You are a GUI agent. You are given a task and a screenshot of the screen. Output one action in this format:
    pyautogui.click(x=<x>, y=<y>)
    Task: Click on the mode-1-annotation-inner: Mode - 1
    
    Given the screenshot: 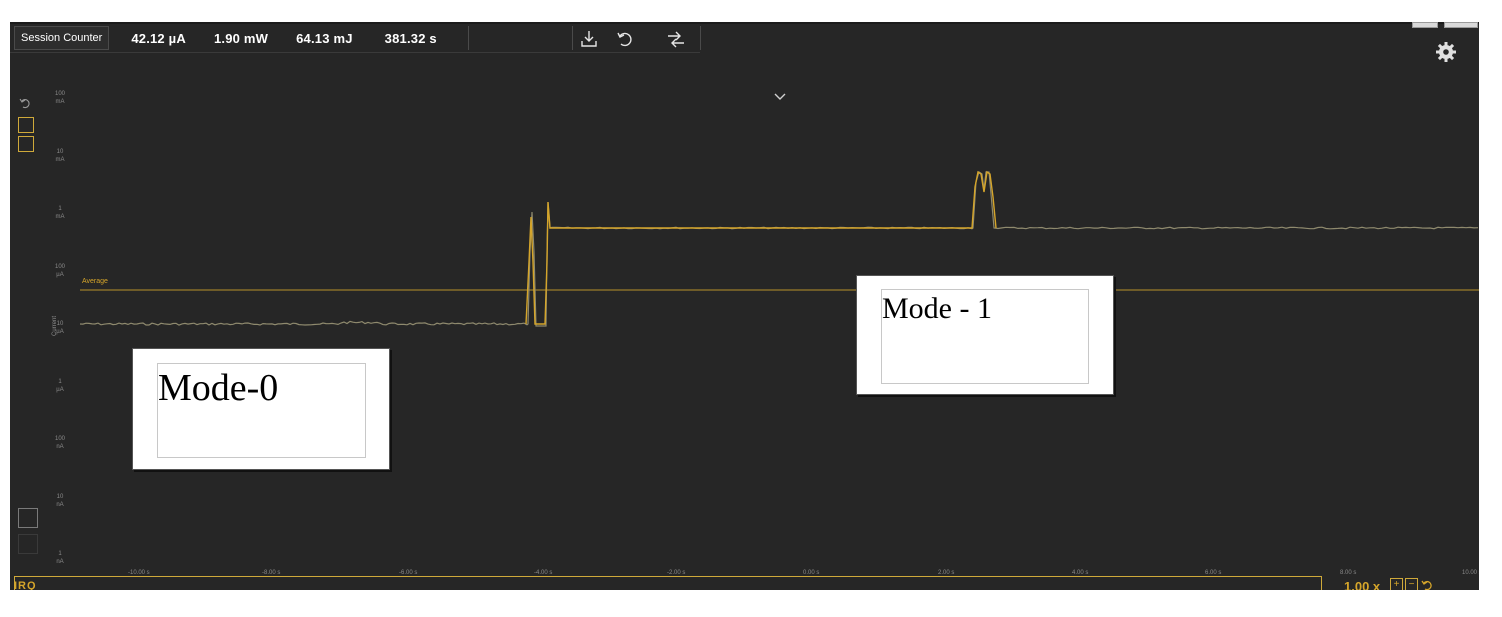 What is the action you would take?
    pyautogui.click(x=985, y=336)
    